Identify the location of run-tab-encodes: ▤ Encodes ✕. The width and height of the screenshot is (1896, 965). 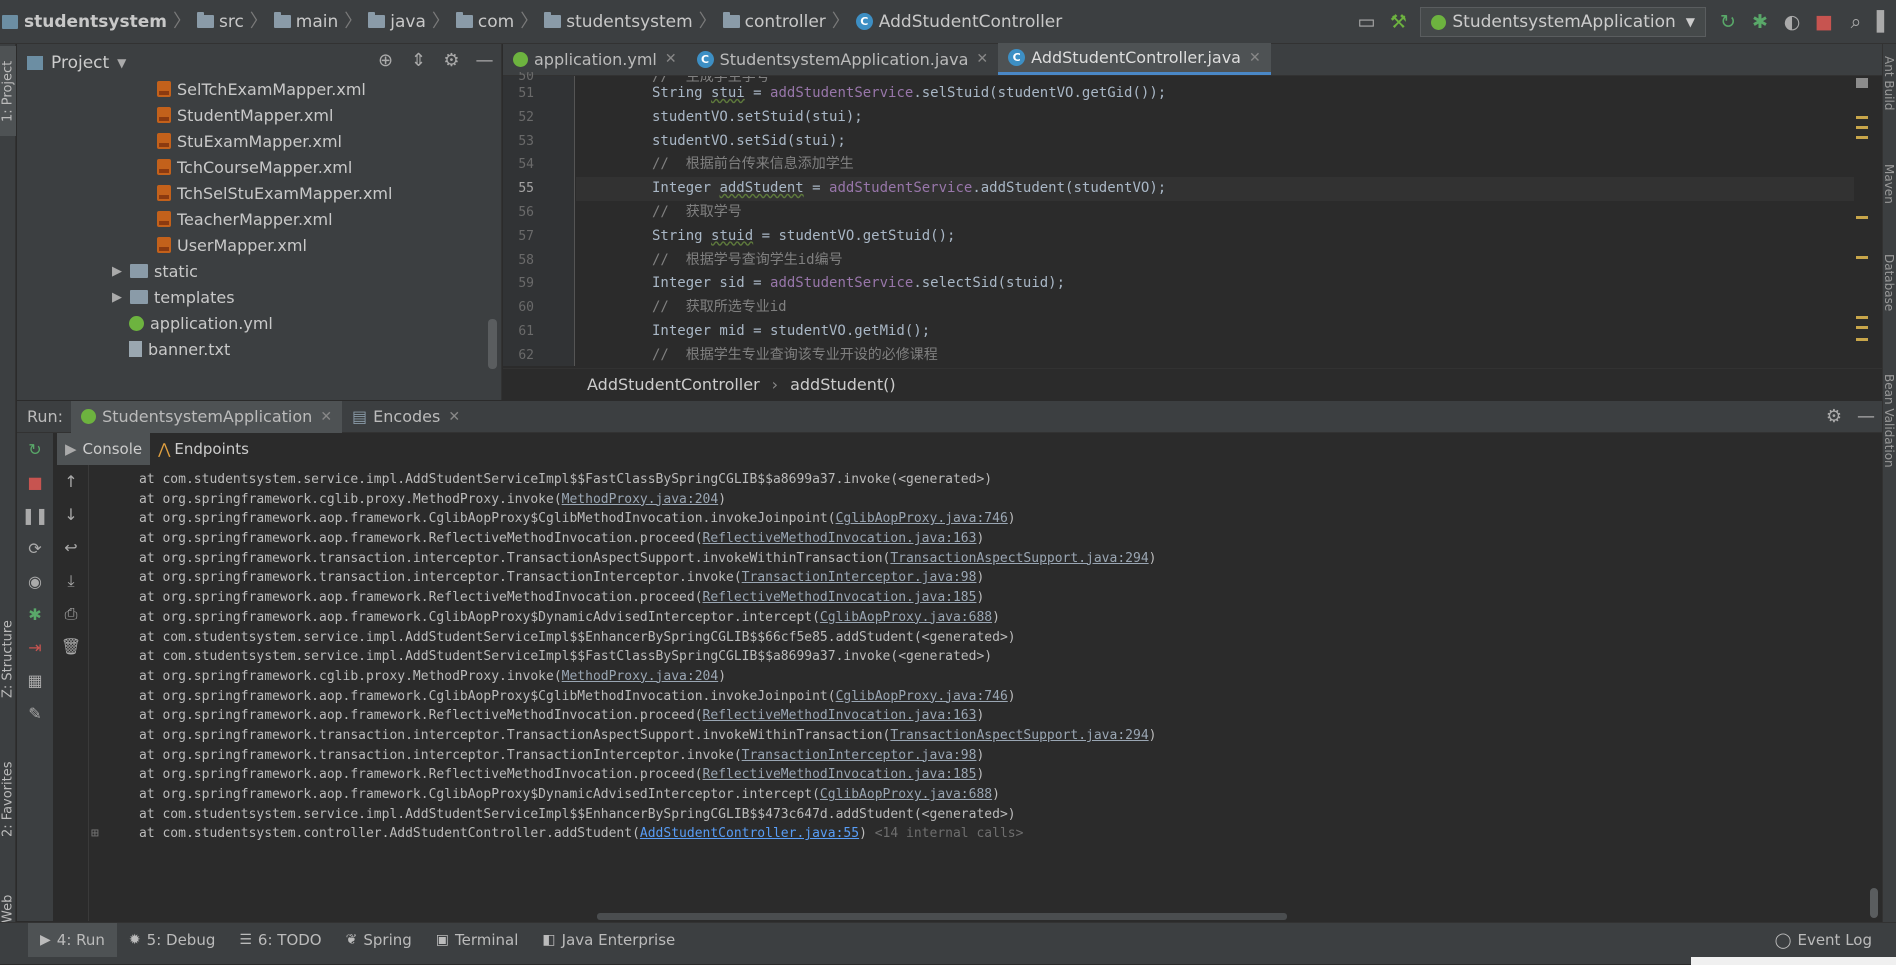
(406, 417).